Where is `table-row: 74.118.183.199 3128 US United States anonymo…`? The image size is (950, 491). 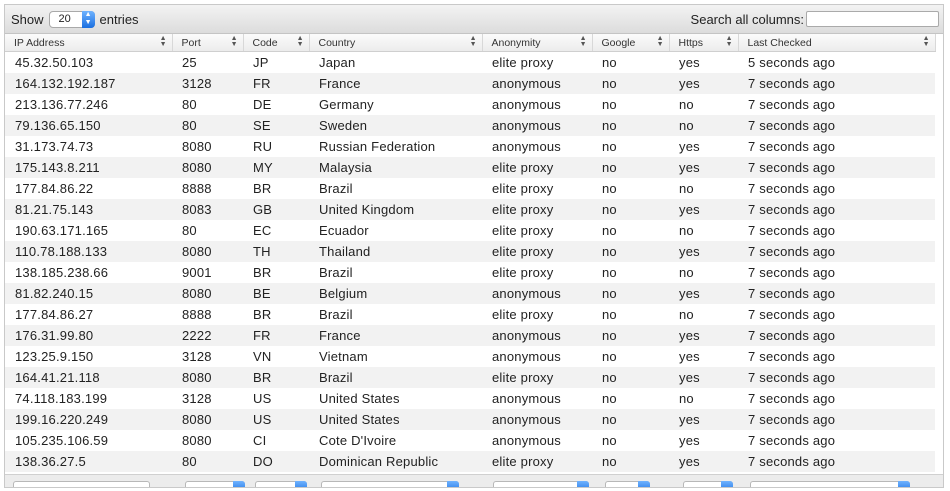 table-row: 74.118.183.199 3128 US United States anonymo… is located at coordinates (470, 398).